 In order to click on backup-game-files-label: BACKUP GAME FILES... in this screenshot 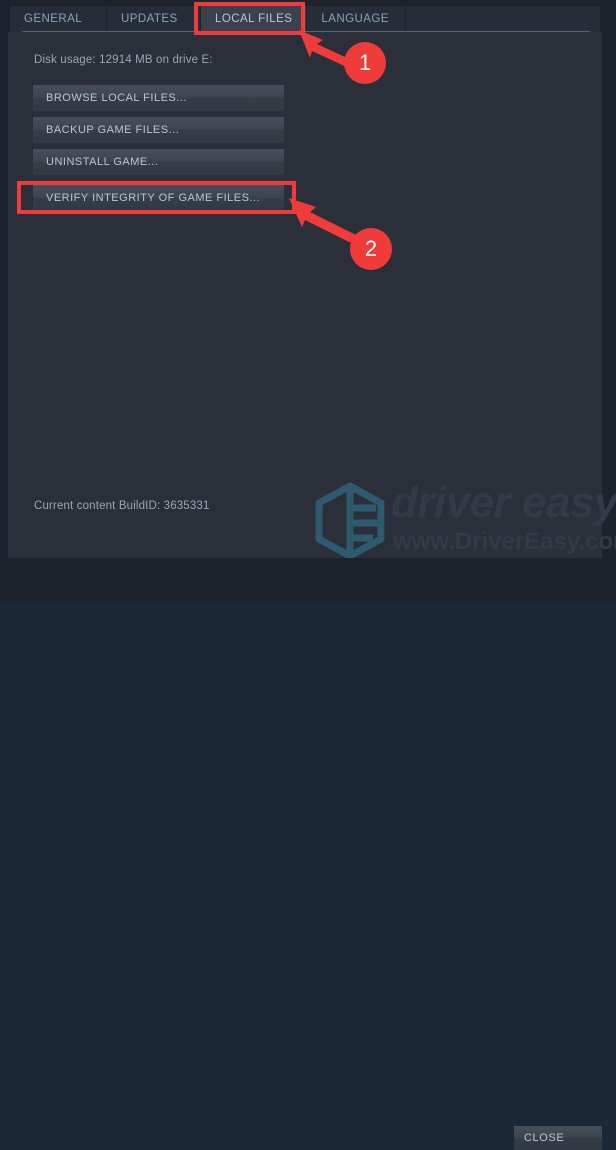, I will do `click(113, 130)`.